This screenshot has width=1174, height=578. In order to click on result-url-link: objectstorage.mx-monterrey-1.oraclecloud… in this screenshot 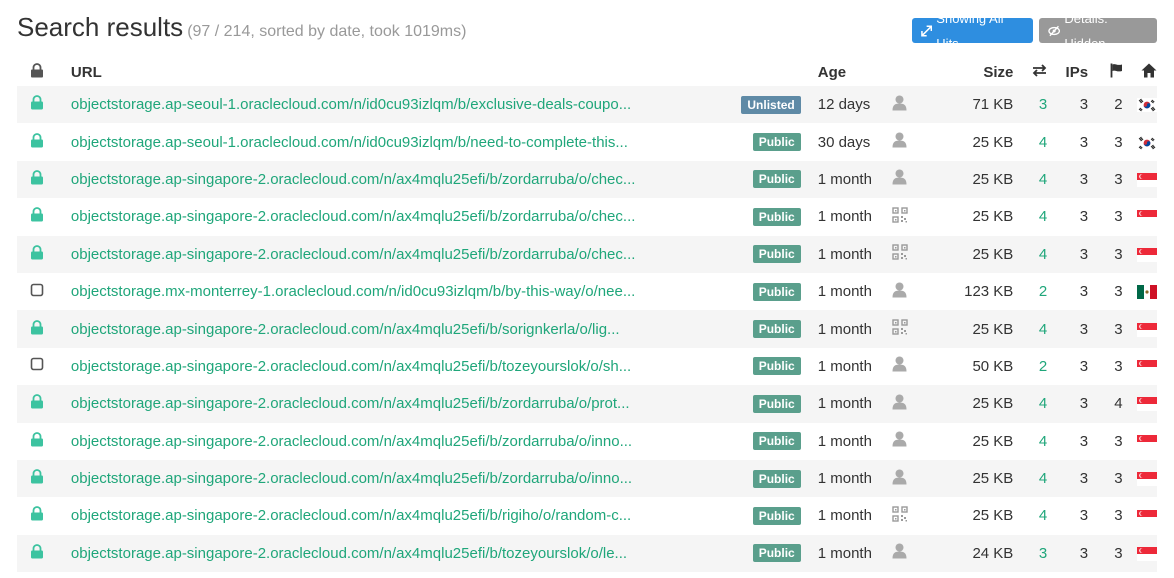, I will do `click(353, 291)`.